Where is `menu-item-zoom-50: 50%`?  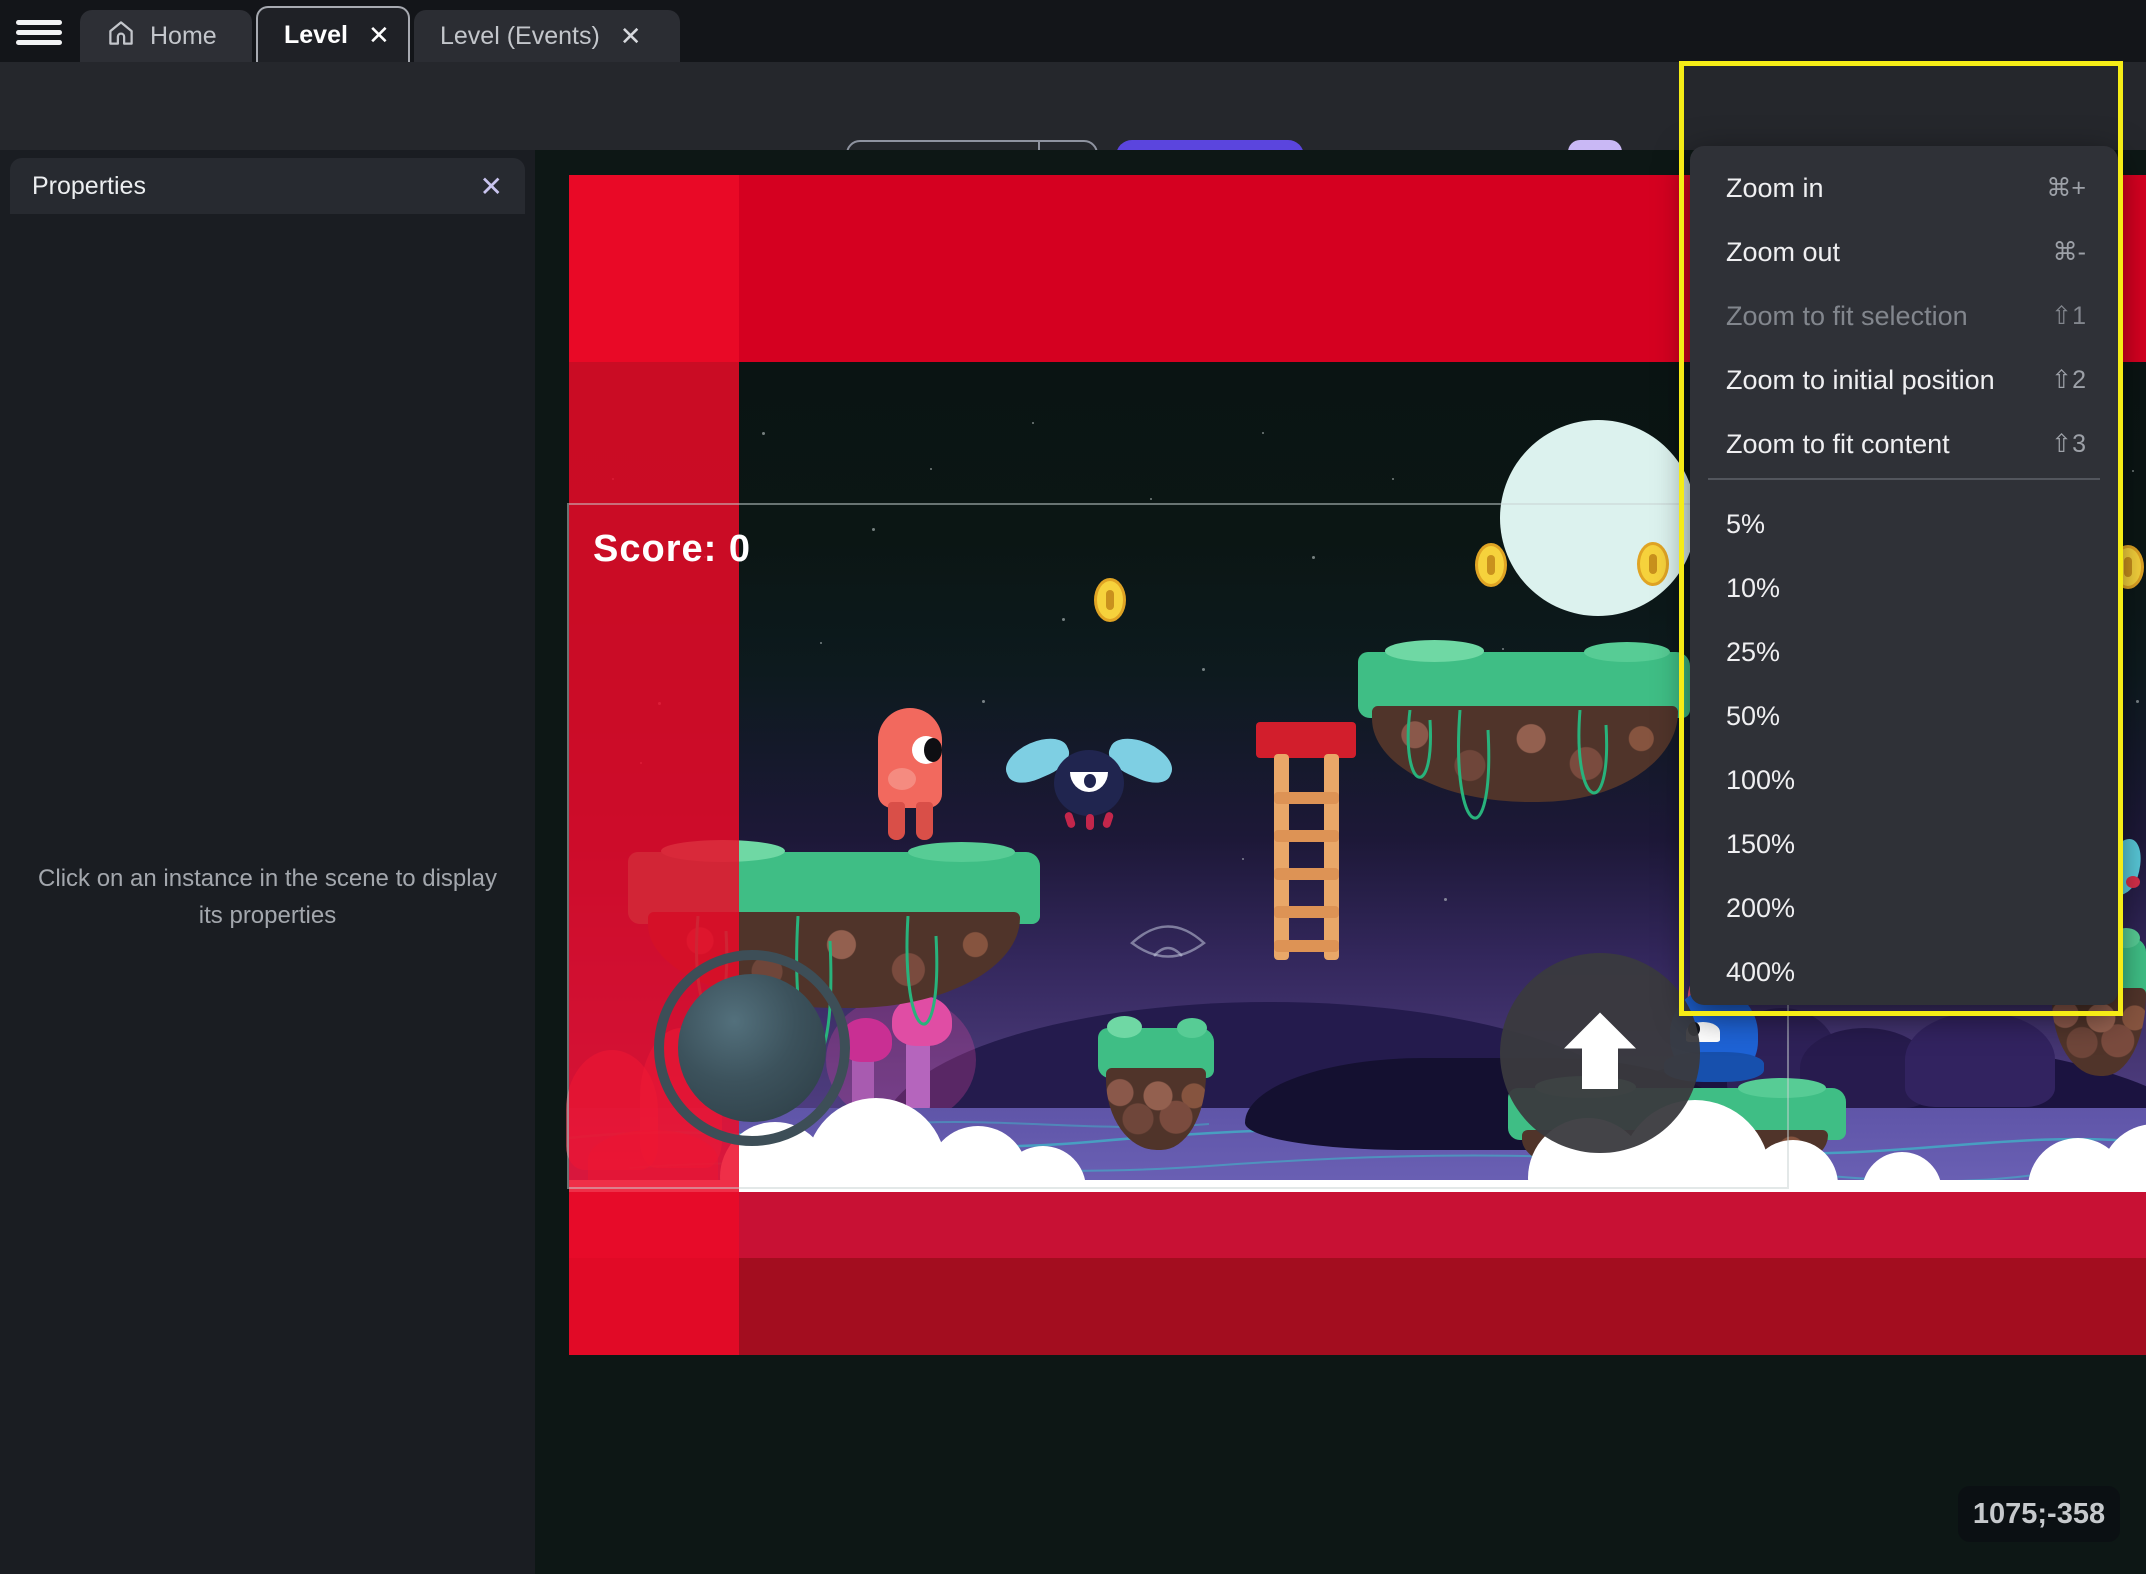
menu-item-zoom-50: 50% is located at coordinates (1904, 716).